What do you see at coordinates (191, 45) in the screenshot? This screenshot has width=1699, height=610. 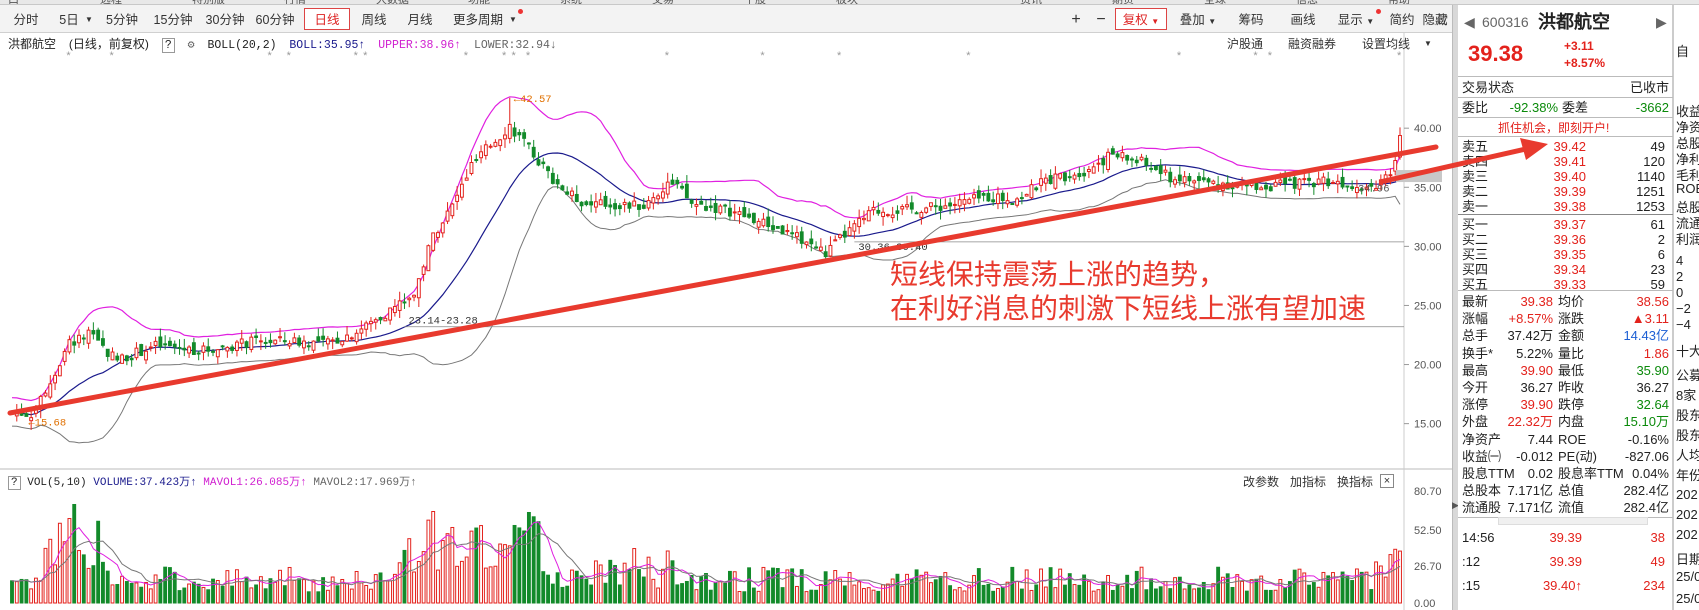 I see `gear-icon: ⚙` at bounding box center [191, 45].